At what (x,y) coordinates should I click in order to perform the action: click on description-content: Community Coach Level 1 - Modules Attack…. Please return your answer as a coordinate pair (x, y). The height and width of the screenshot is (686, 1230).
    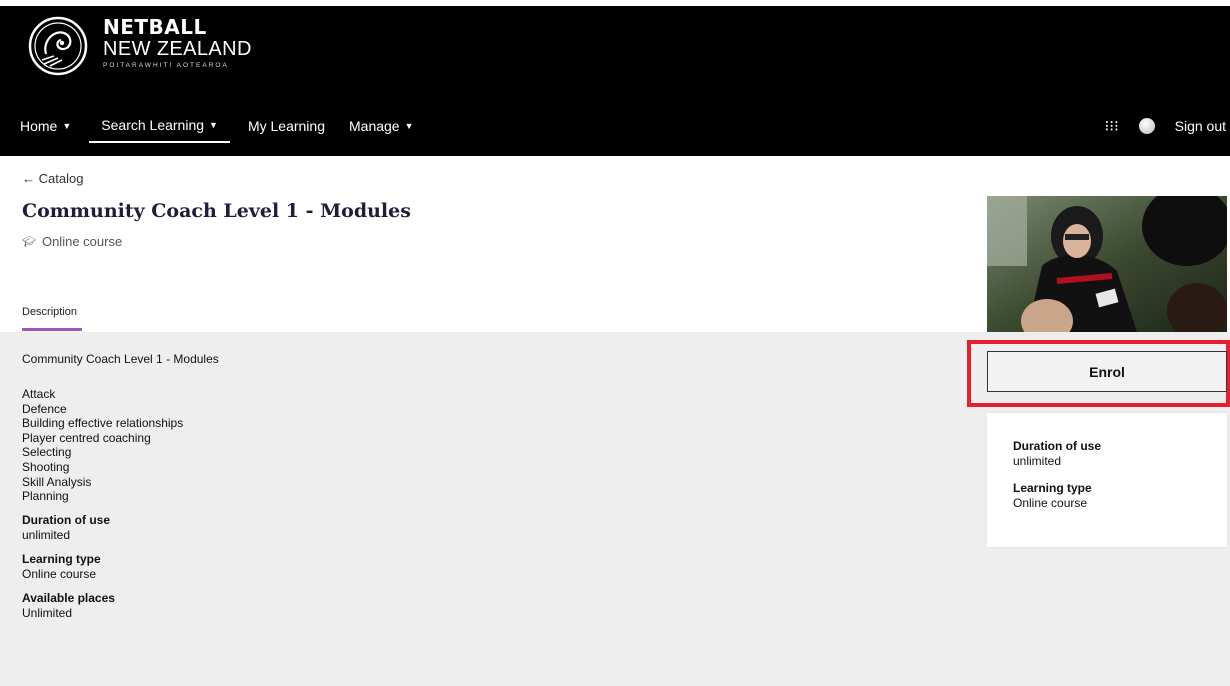
    Looking at the image, I should click on (120, 486).